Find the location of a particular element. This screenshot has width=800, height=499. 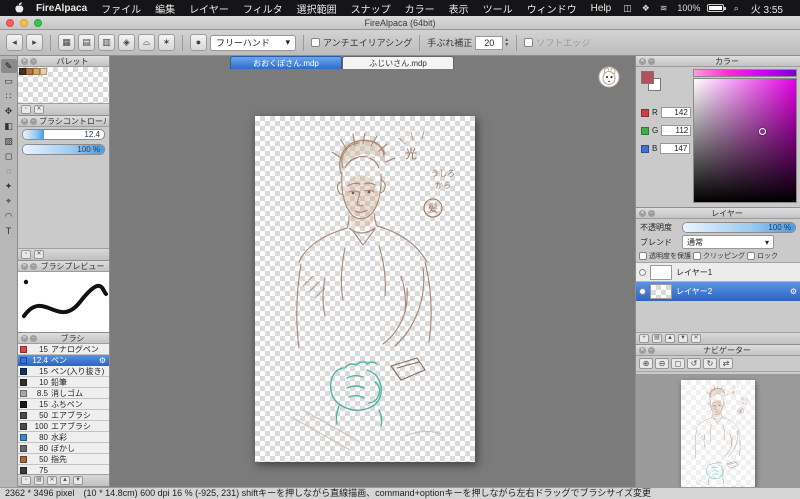

zoom-out-icon: ⊖ is located at coordinates (662, 363).